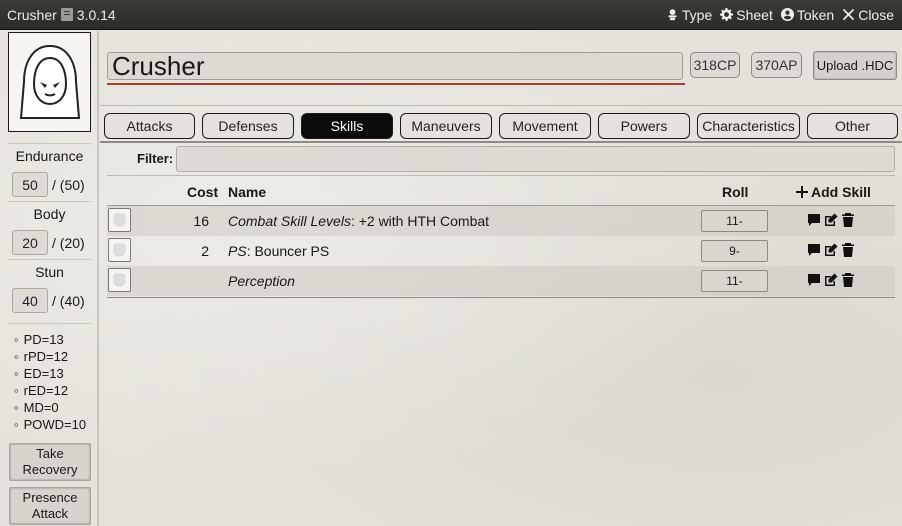 Image resolution: width=902 pixels, height=526 pixels. What do you see at coordinates (50, 424) in the screenshot?
I see `defense-item: POWD=10` at bounding box center [50, 424].